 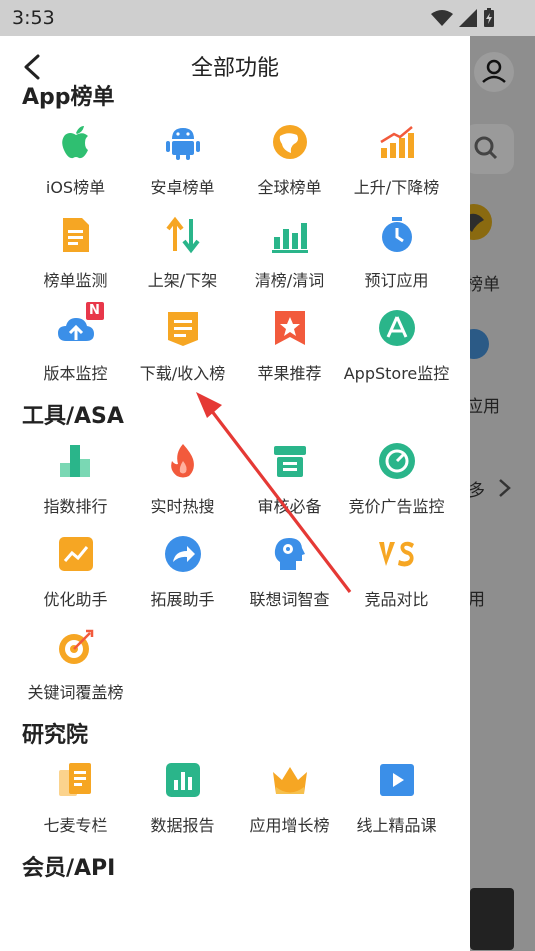 I want to click on background-thumbnail, so click(x=492, y=919).